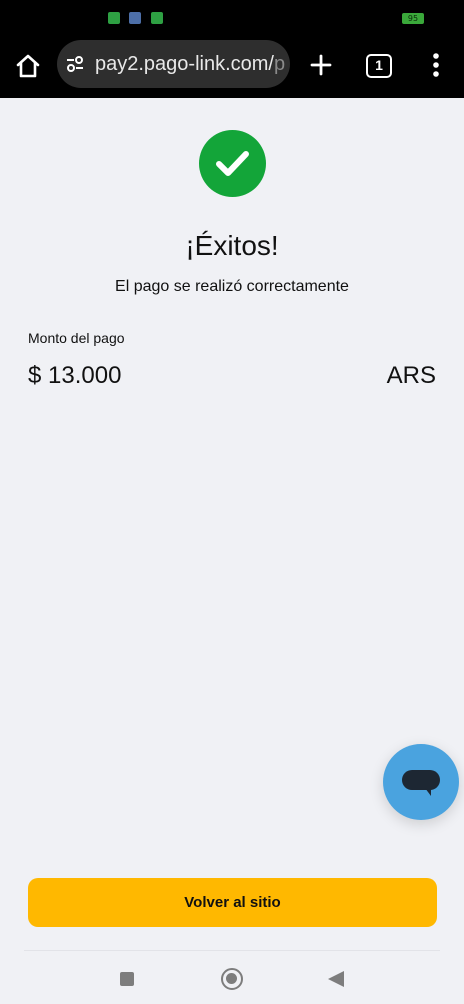 Image resolution: width=464 pixels, height=1004 pixels. I want to click on home-circle-icon, so click(232, 979).